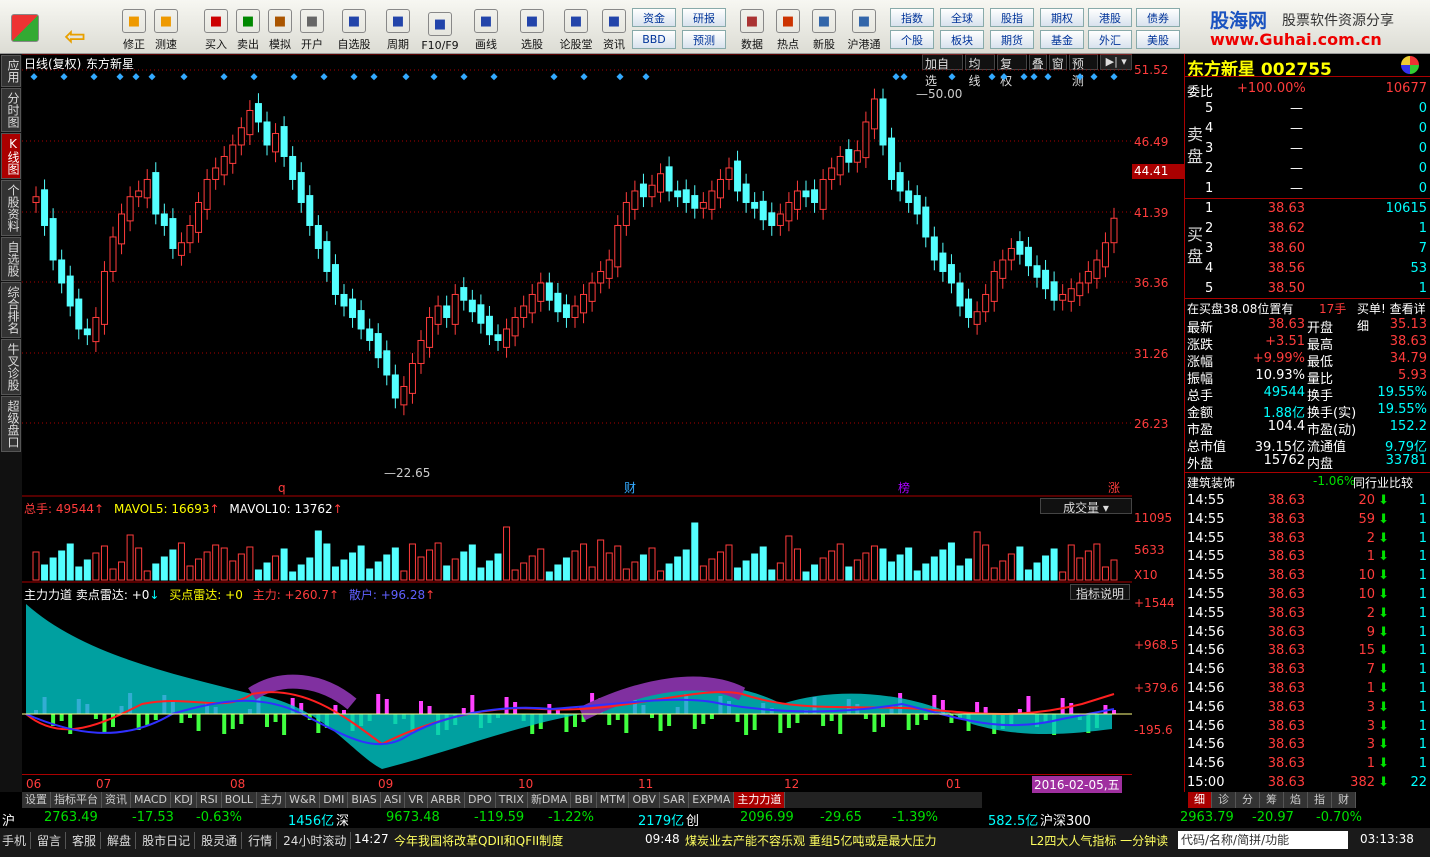 This screenshot has width=1430, height=857. Describe the element at coordinates (614, 28) in the screenshot. I see `toolbar-btn-12: ■ 资讯` at that location.